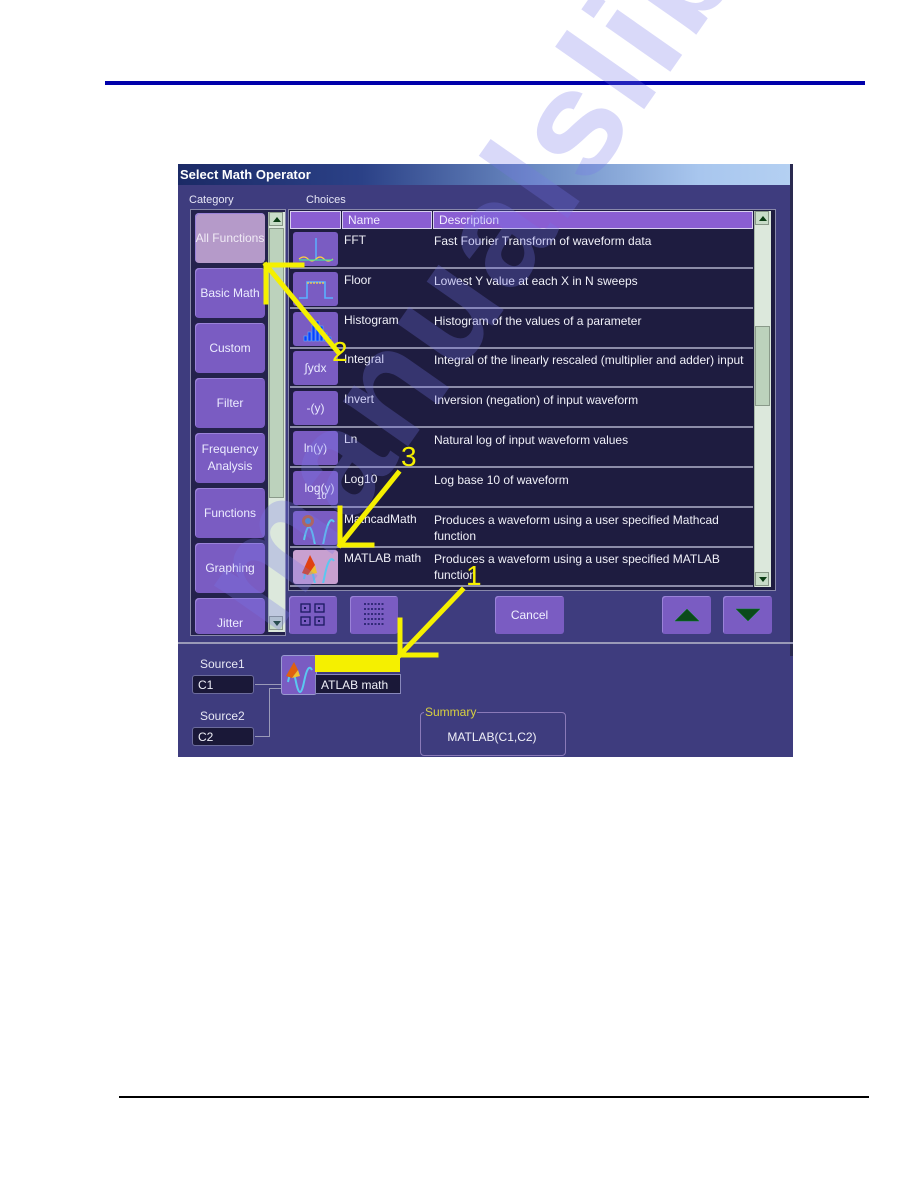 The image size is (918, 1188). I want to click on category-functions: Functions, so click(230, 513).